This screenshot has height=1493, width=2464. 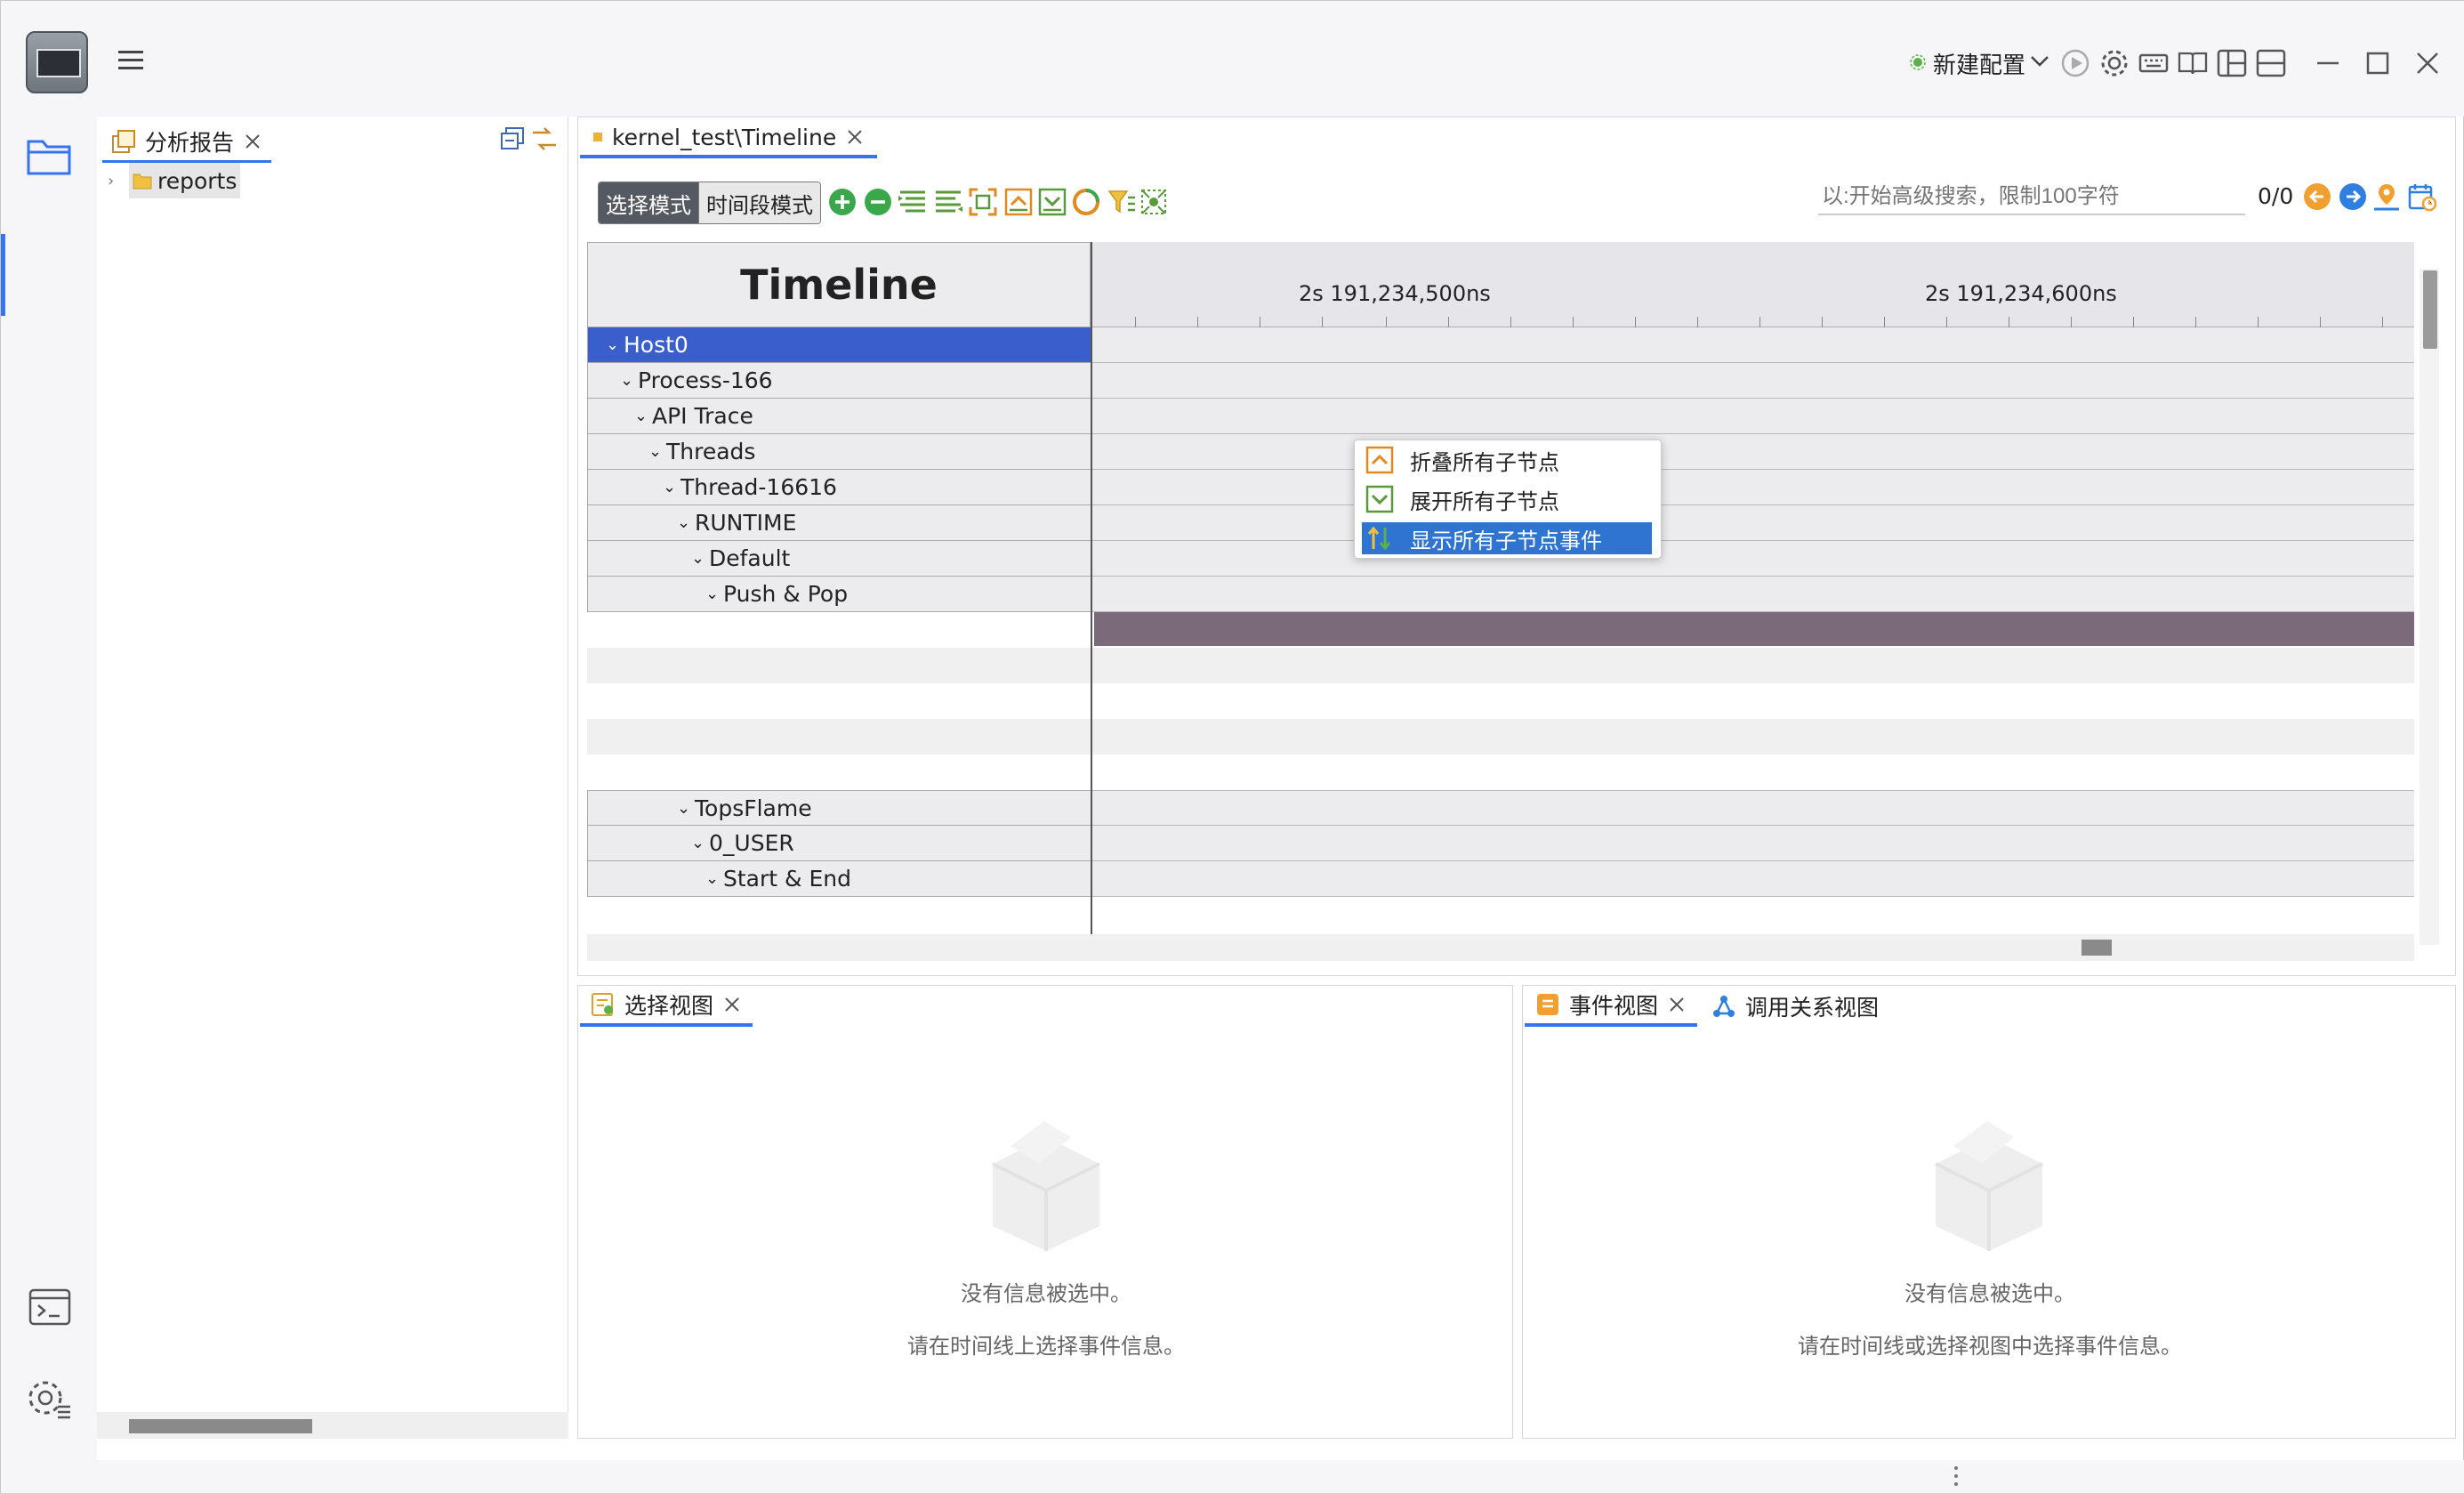 I want to click on zoom-in-icon, so click(x=843, y=203).